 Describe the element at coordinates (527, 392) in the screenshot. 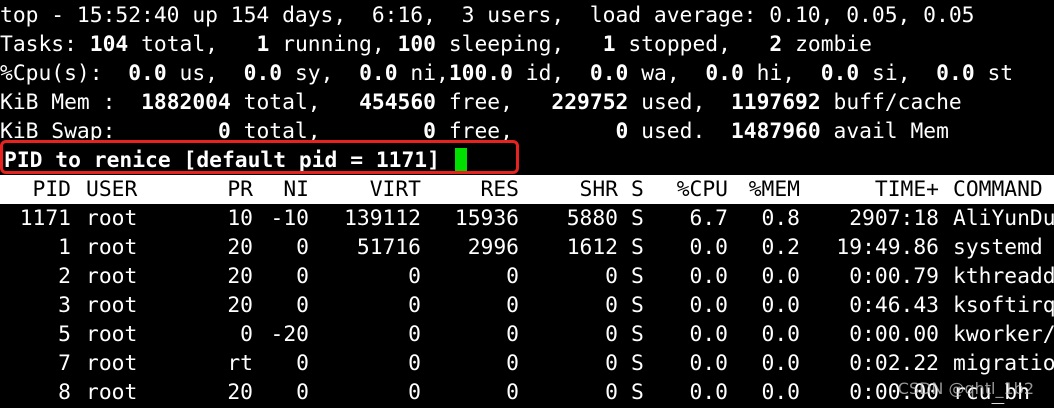

I see `table-row: 8 root 20 0 0 0 0 S 0.0 0.0 0:00.00 rcu_bh` at that location.